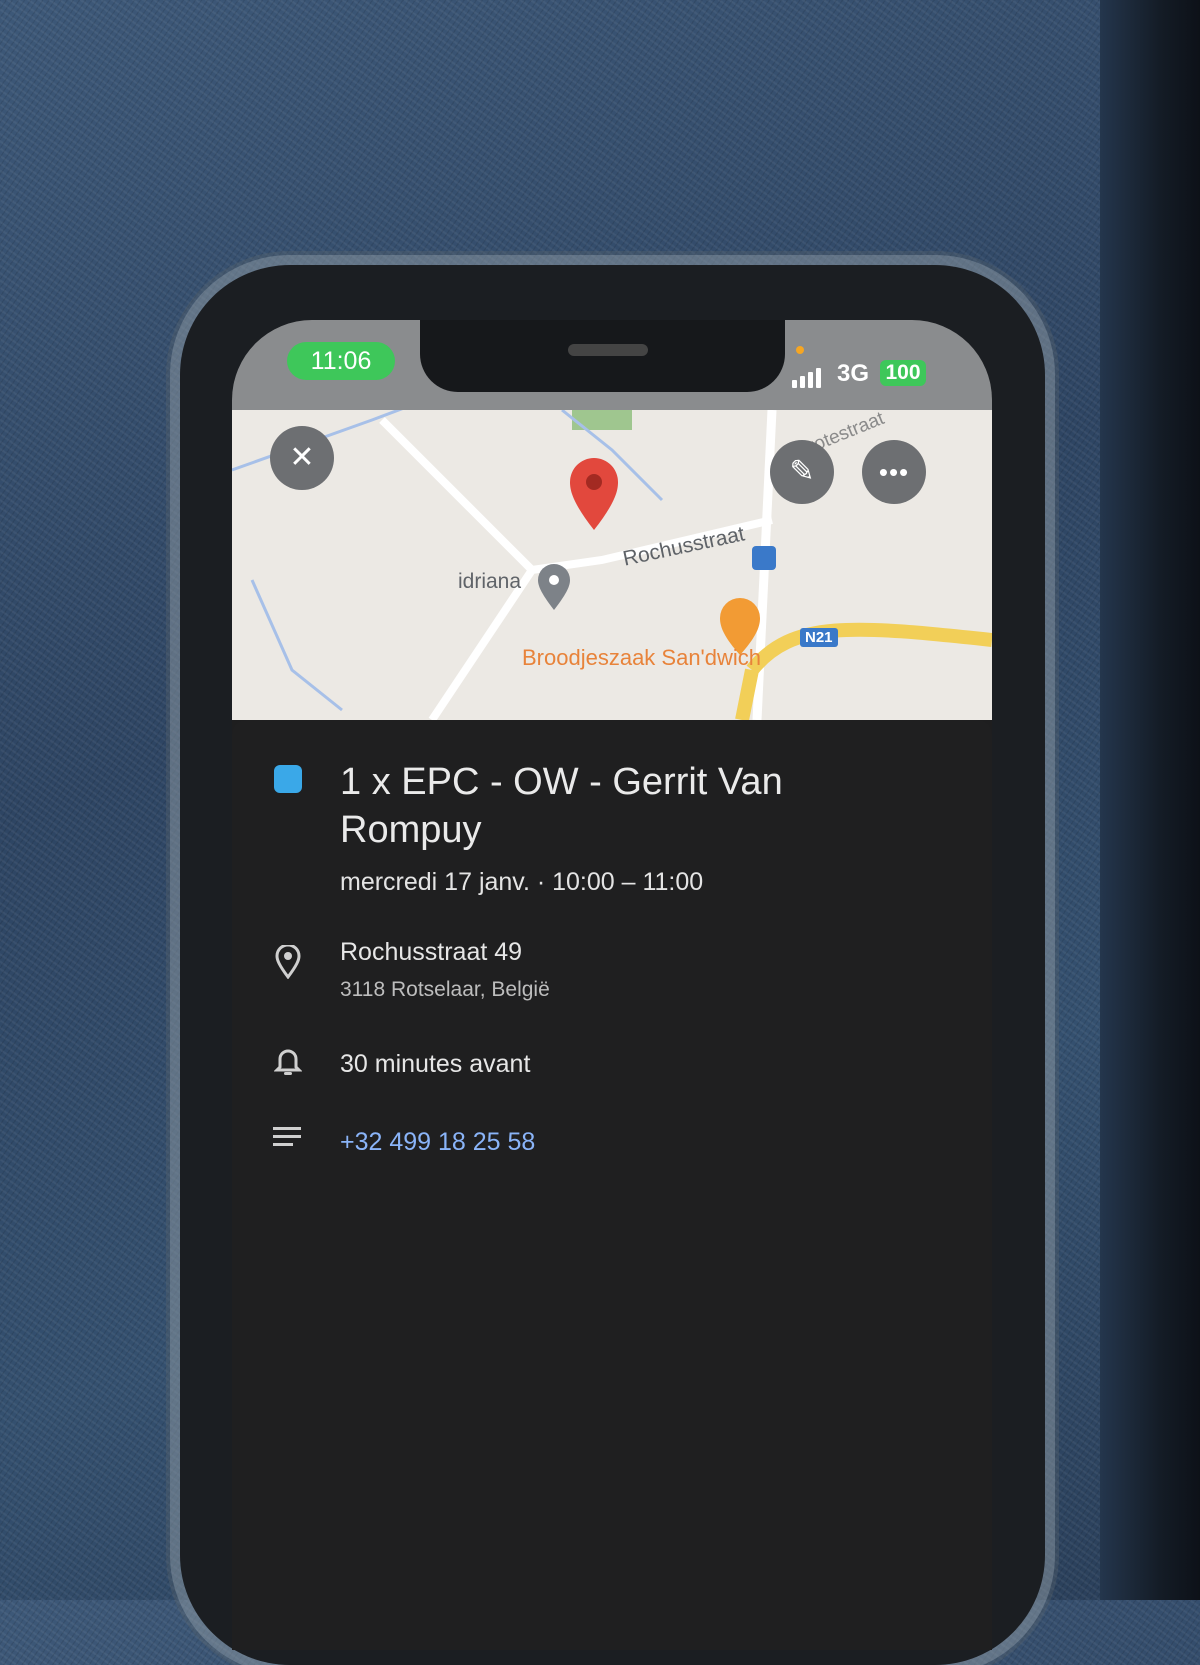 This screenshot has width=1200, height=1665. What do you see at coordinates (764, 558) in the screenshot?
I see `bus-stop-icon` at bounding box center [764, 558].